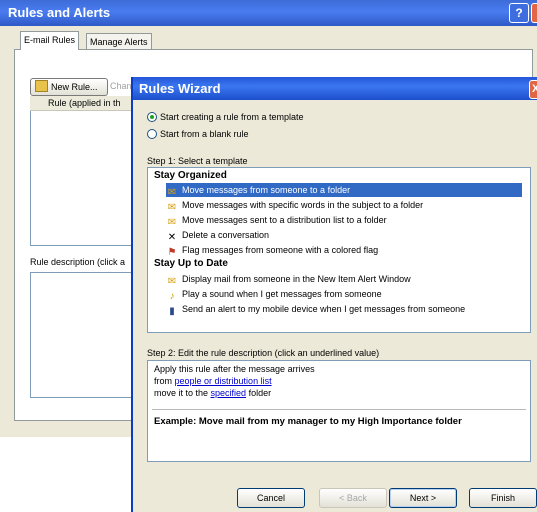  I want to click on template-label: Move messages from someone to a folder, so click(266, 190).